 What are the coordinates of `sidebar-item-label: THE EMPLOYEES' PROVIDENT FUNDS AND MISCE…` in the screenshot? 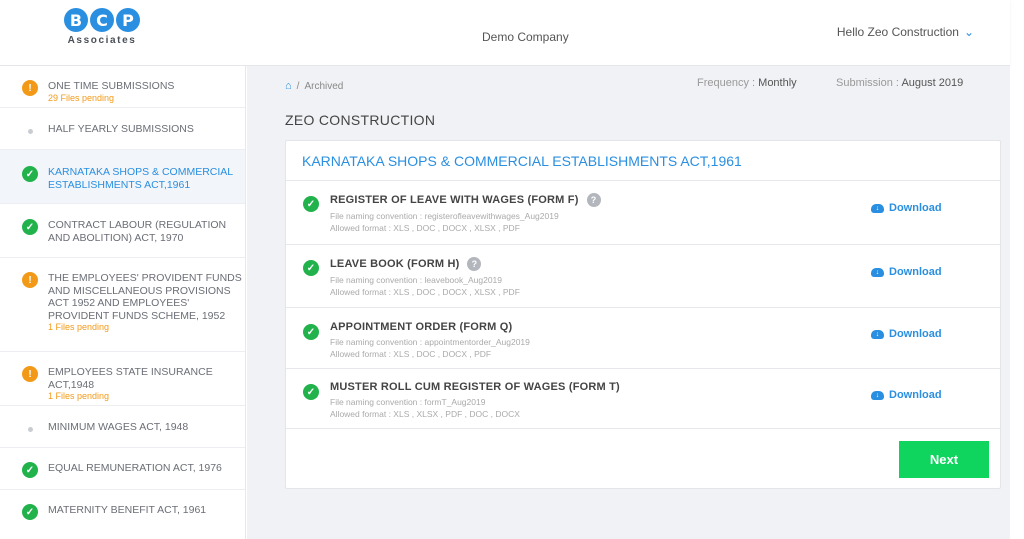 It's located at (145, 297).